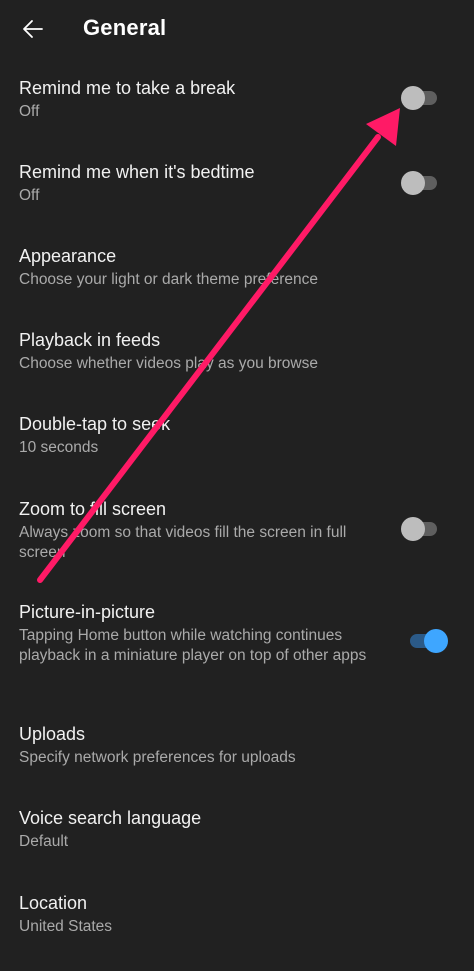 The width and height of the screenshot is (474, 971). Describe the element at coordinates (237, 444) in the screenshot. I see `setting-double-tap-seek: Double-tap to seek 10 seconds` at that location.